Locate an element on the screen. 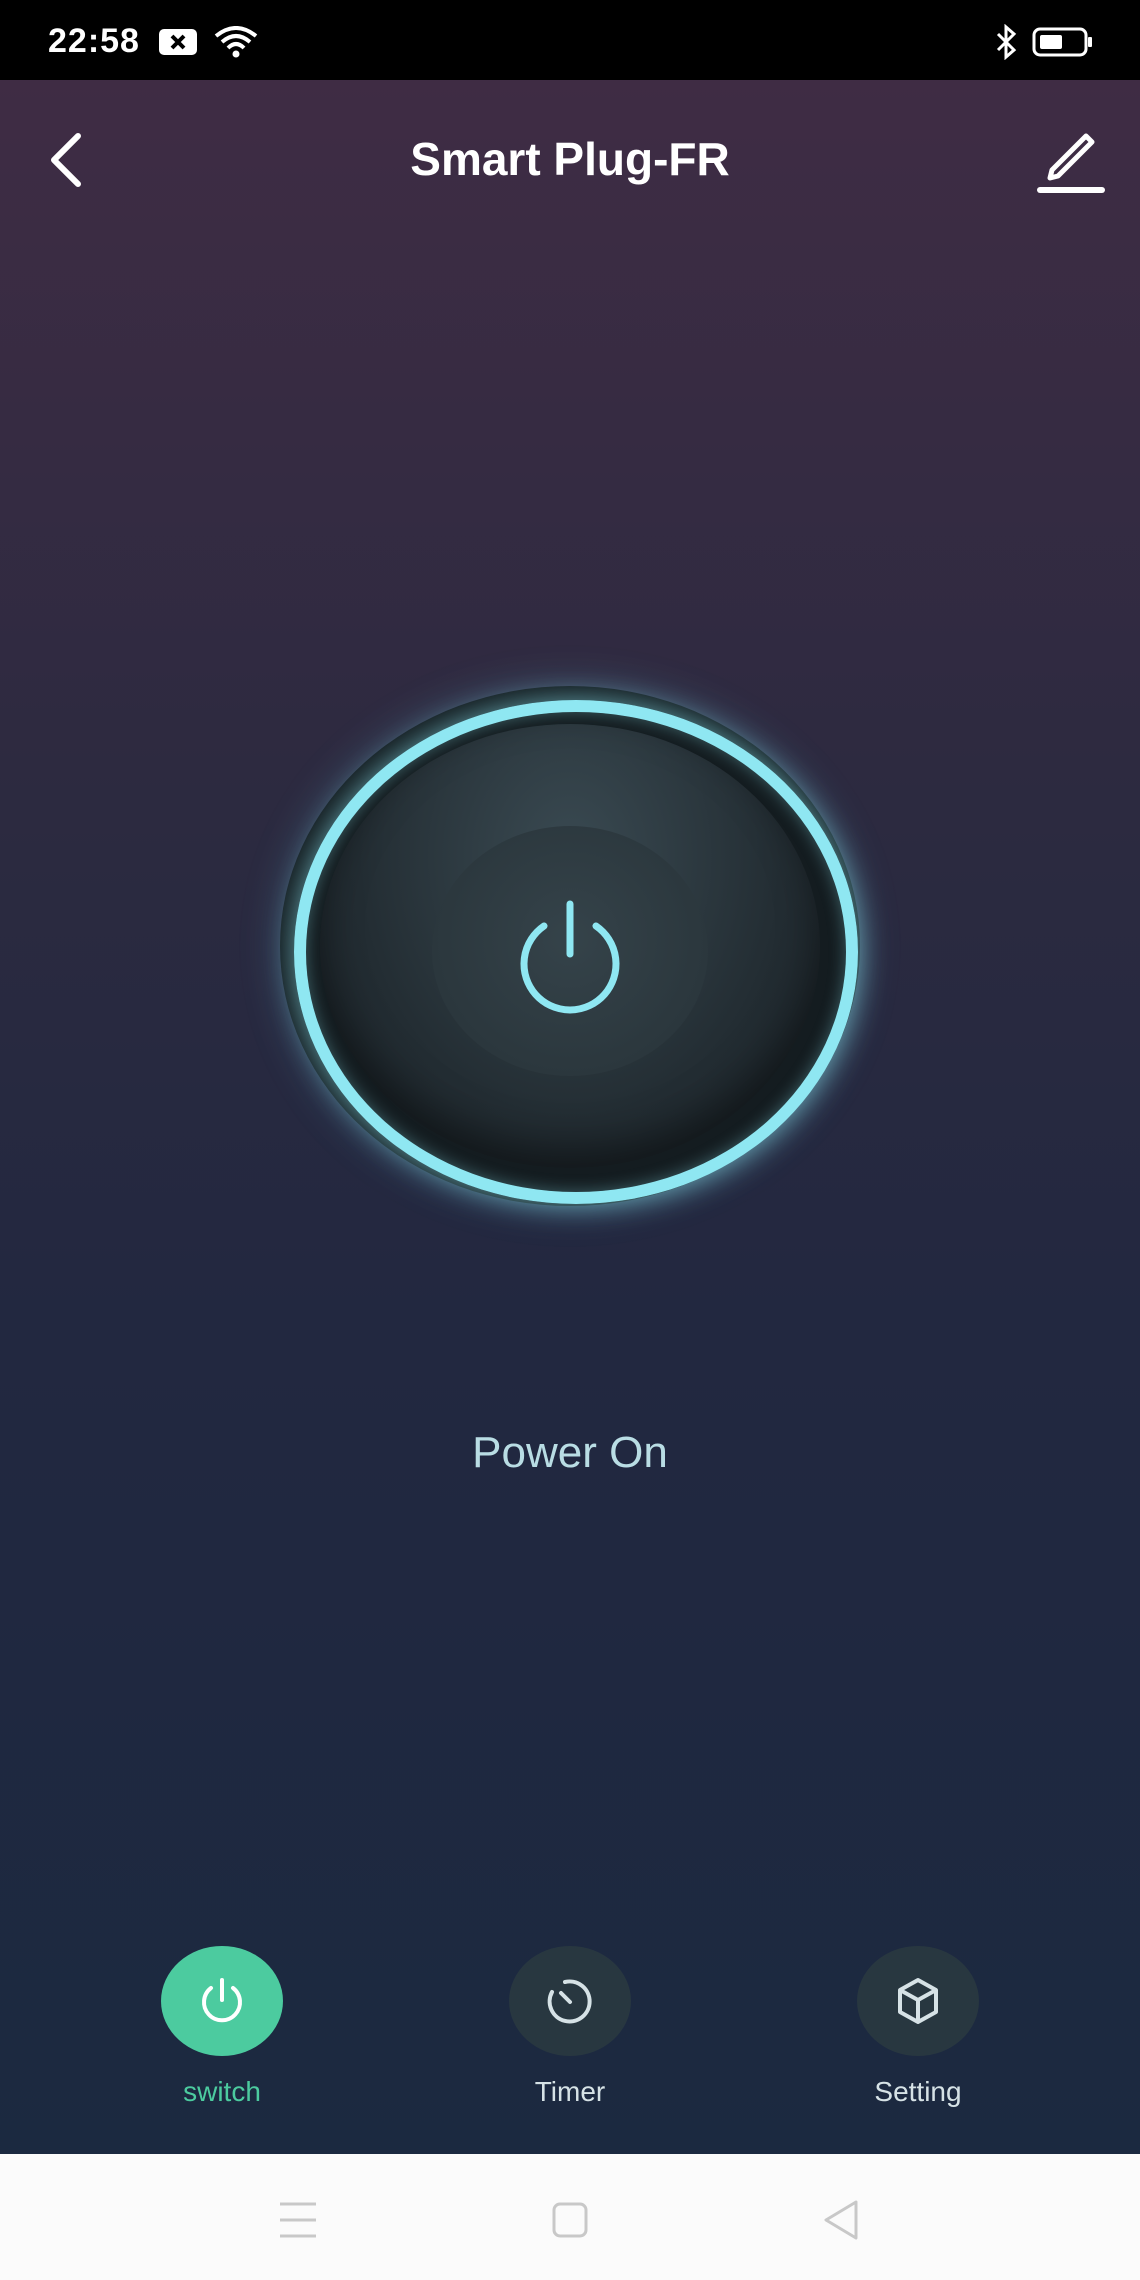  nav-bar: Smart Plug-FR is located at coordinates (570, 160).